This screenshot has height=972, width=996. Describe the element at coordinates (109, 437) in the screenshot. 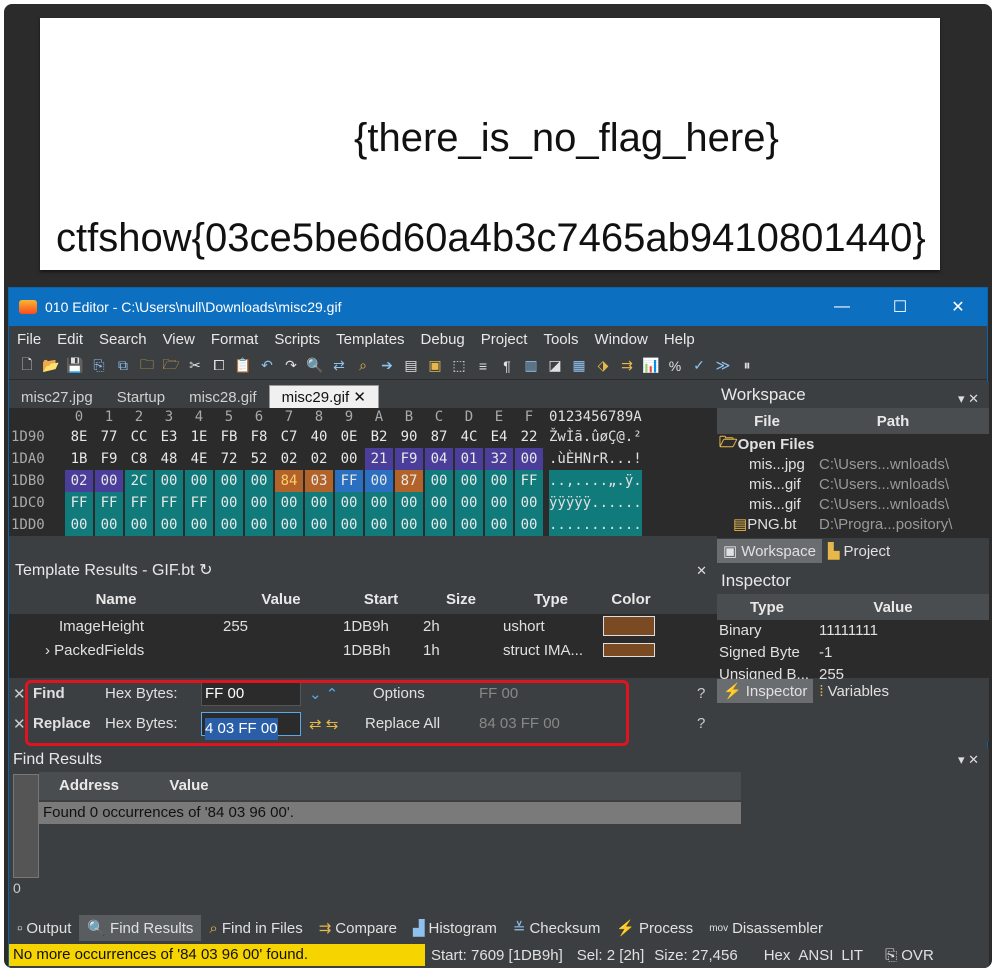

I see `hex-byte: 77` at that location.